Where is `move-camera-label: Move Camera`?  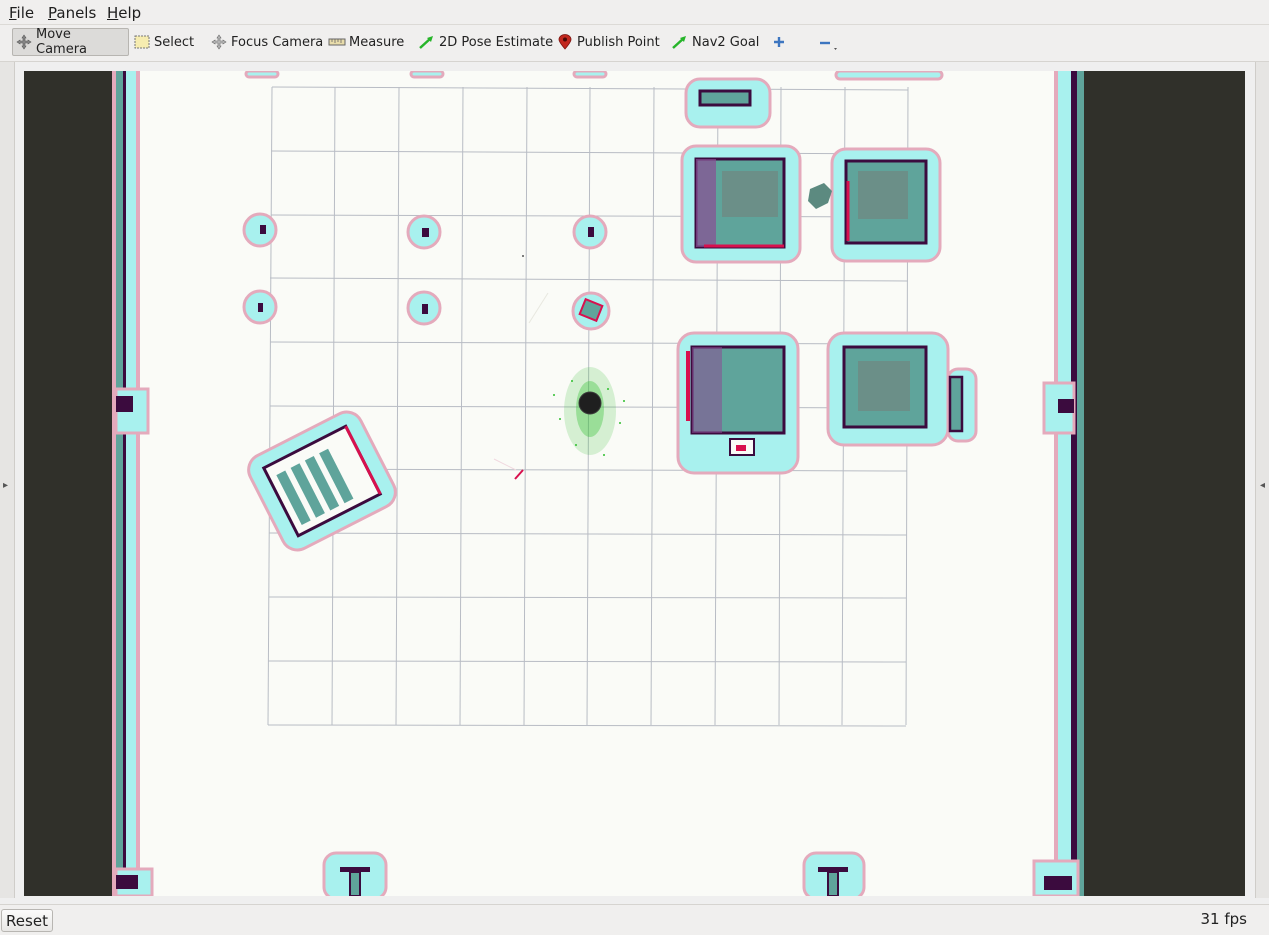 move-camera-label: Move Camera is located at coordinates (62, 42).